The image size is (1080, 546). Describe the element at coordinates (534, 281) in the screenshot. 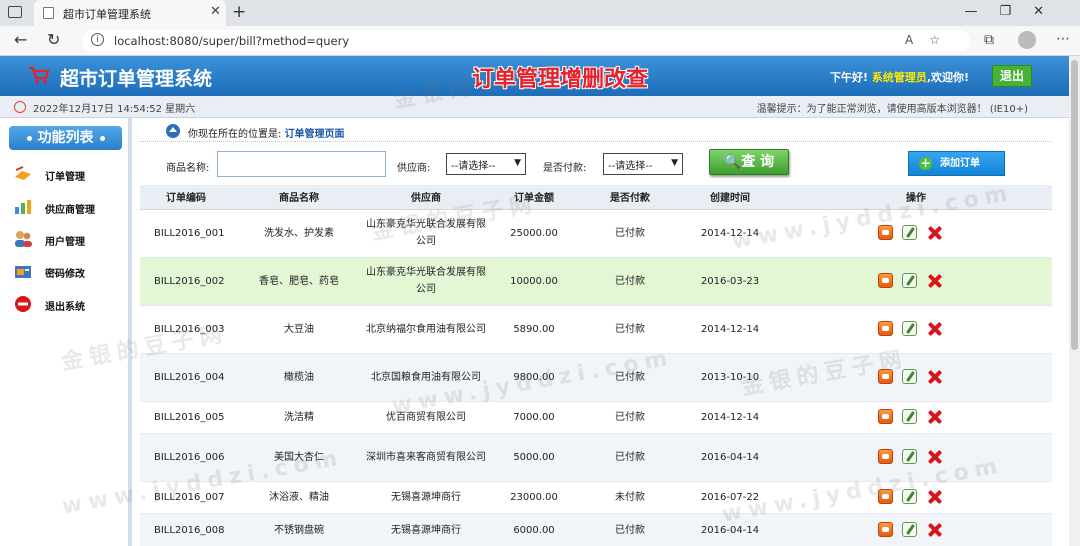

I see `cell-amount: 10000.00` at that location.